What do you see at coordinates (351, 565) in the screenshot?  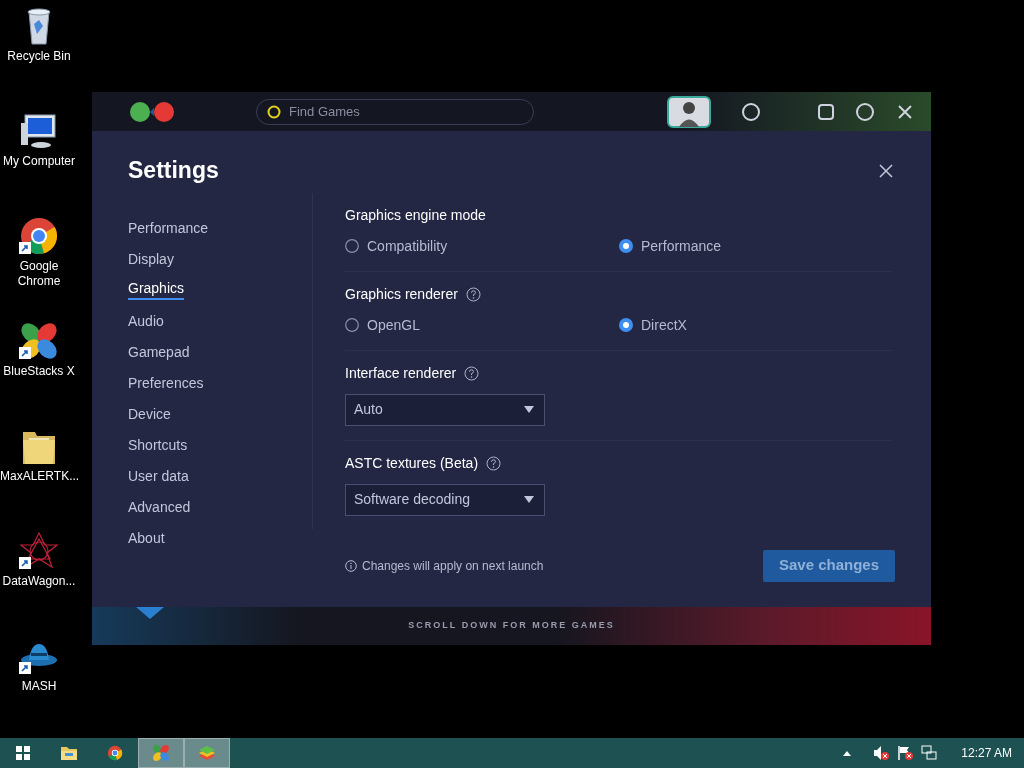 I see `info-icon` at bounding box center [351, 565].